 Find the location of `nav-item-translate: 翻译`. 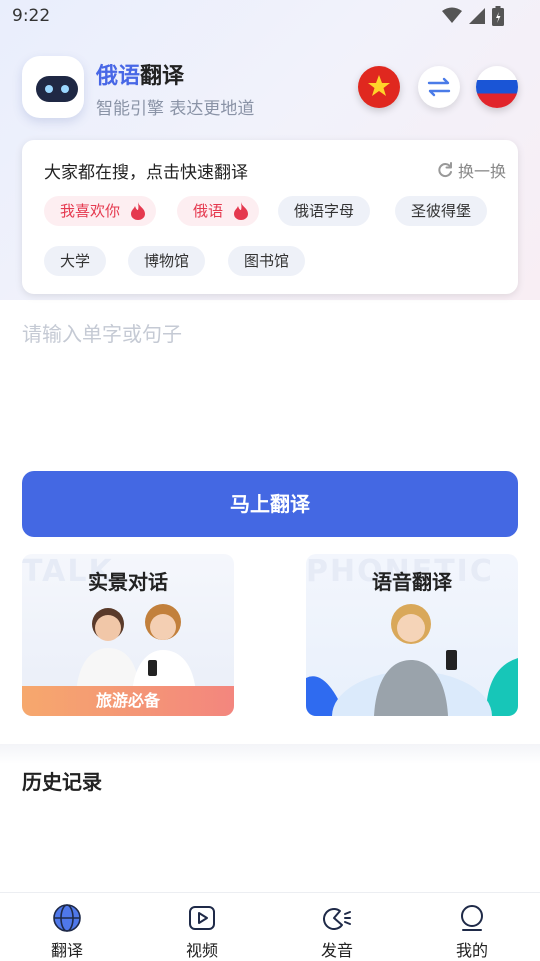

nav-item-translate: 翻译 is located at coordinates (67, 932).